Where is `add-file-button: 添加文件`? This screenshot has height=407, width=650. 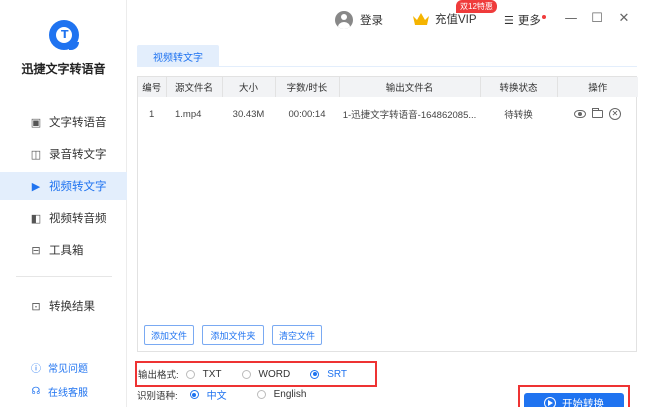
add-file-button: 添加文件 is located at coordinates (169, 335).